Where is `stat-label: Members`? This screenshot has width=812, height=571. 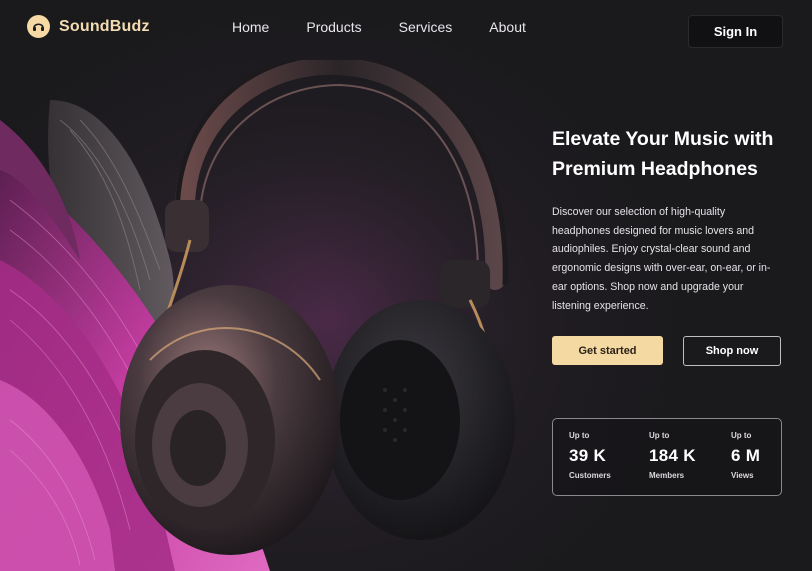 stat-label: Members is located at coordinates (667, 475).